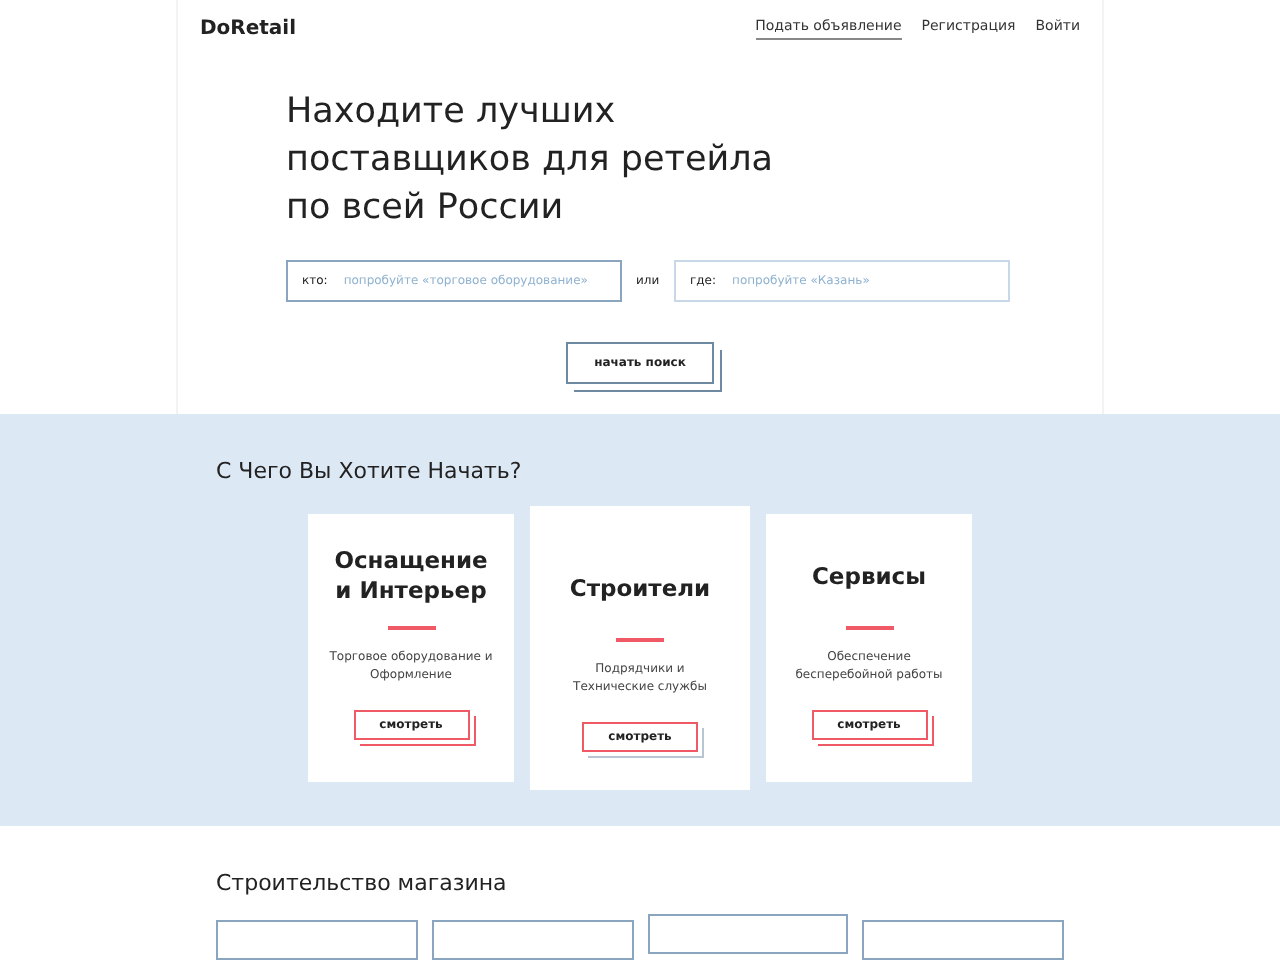 The image size is (1280, 960). I want to click on card-title: Оснащение и Интерьер, so click(411, 576).